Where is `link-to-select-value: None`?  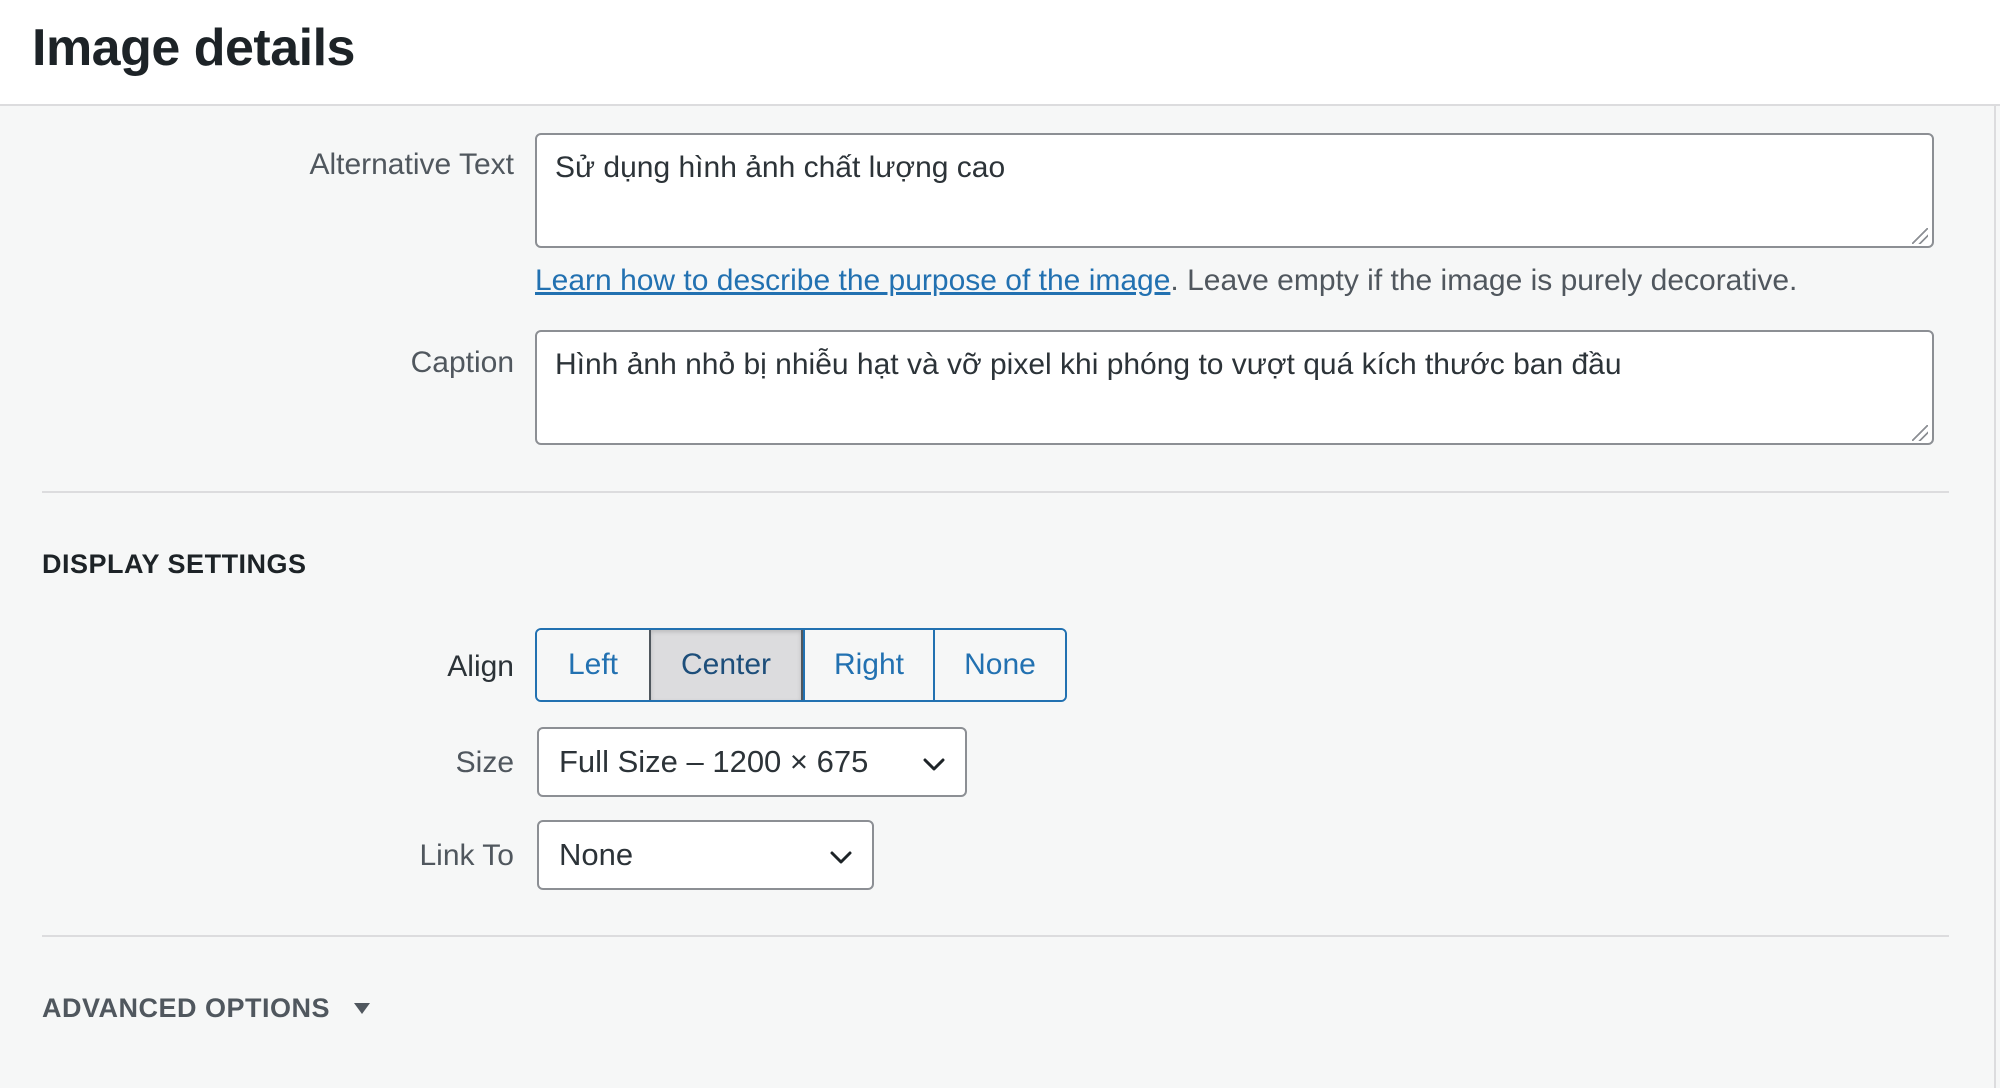
link-to-select-value: None is located at coordinates (596, 854).